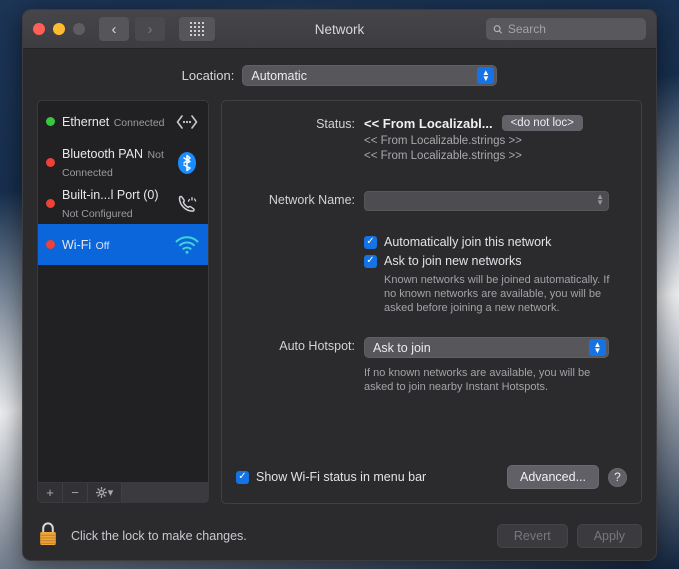 This screenshot has width=679, height=569. I want to click on interface-status: Not Configured, so click(97, 213).